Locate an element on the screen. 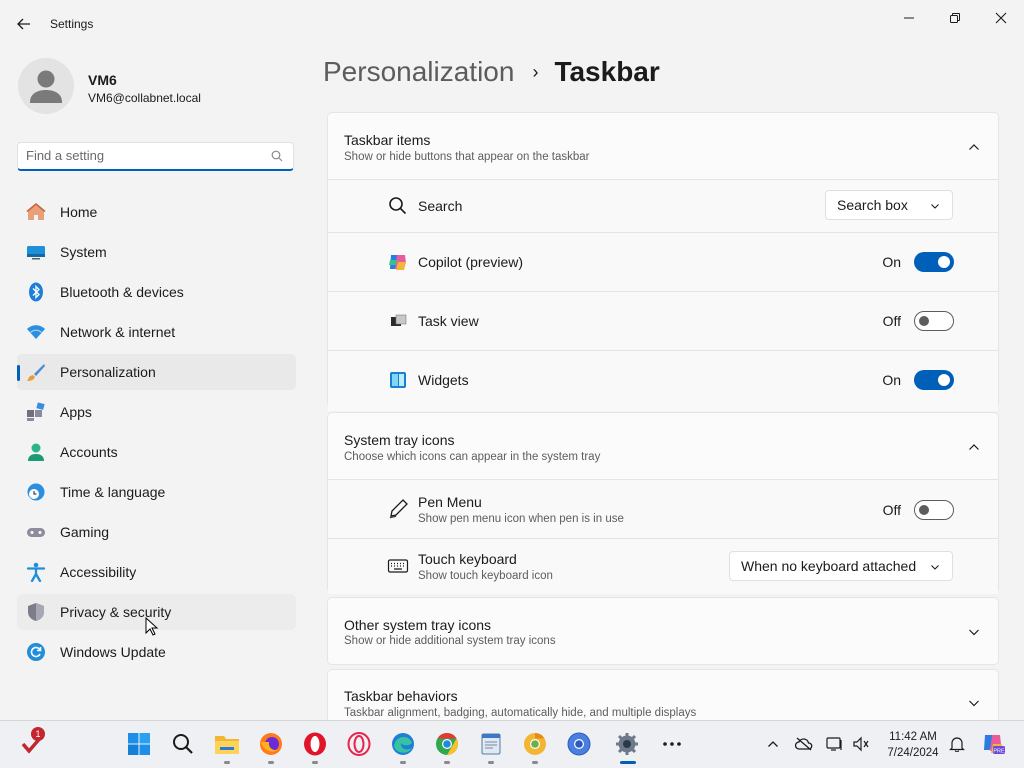 The width and height of the screenshot is (1024, 768). notepad-icon is located at coordinates (491, 744).